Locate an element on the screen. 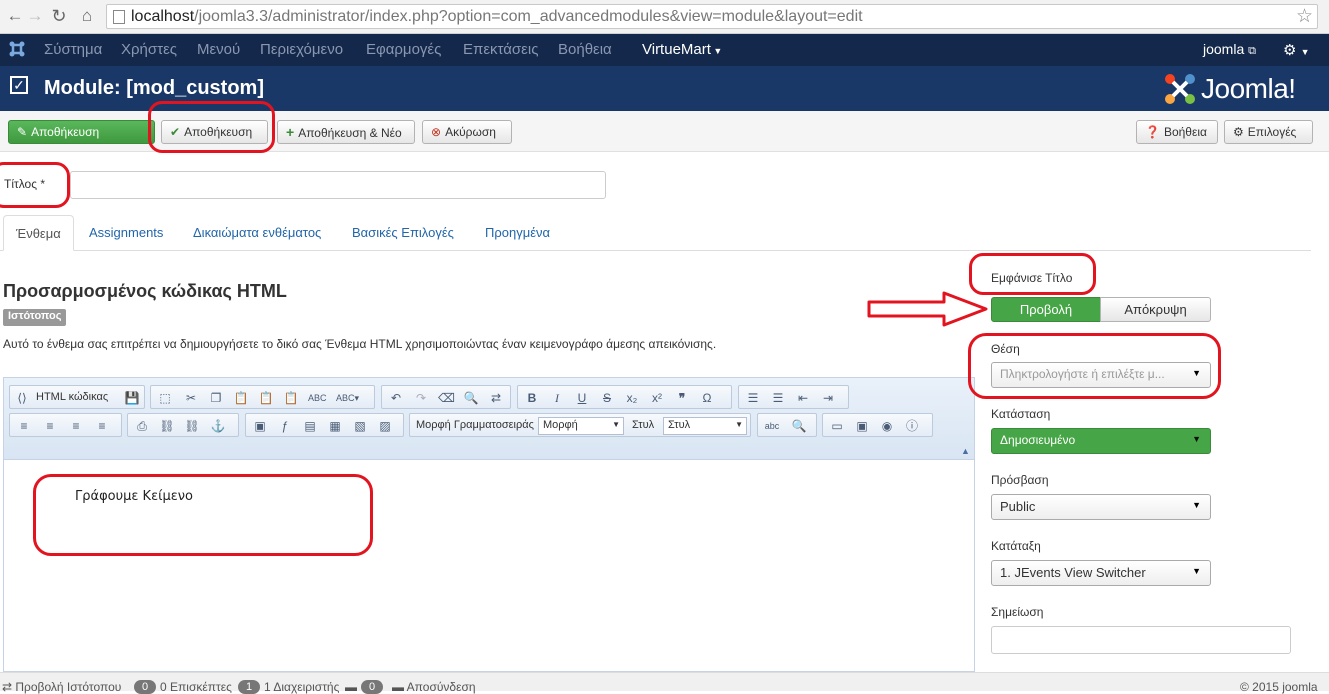 The width and height of the screenshot is (1329, 694). cancel-circle-icon: ⊗ is located at coordinates (436, 132).